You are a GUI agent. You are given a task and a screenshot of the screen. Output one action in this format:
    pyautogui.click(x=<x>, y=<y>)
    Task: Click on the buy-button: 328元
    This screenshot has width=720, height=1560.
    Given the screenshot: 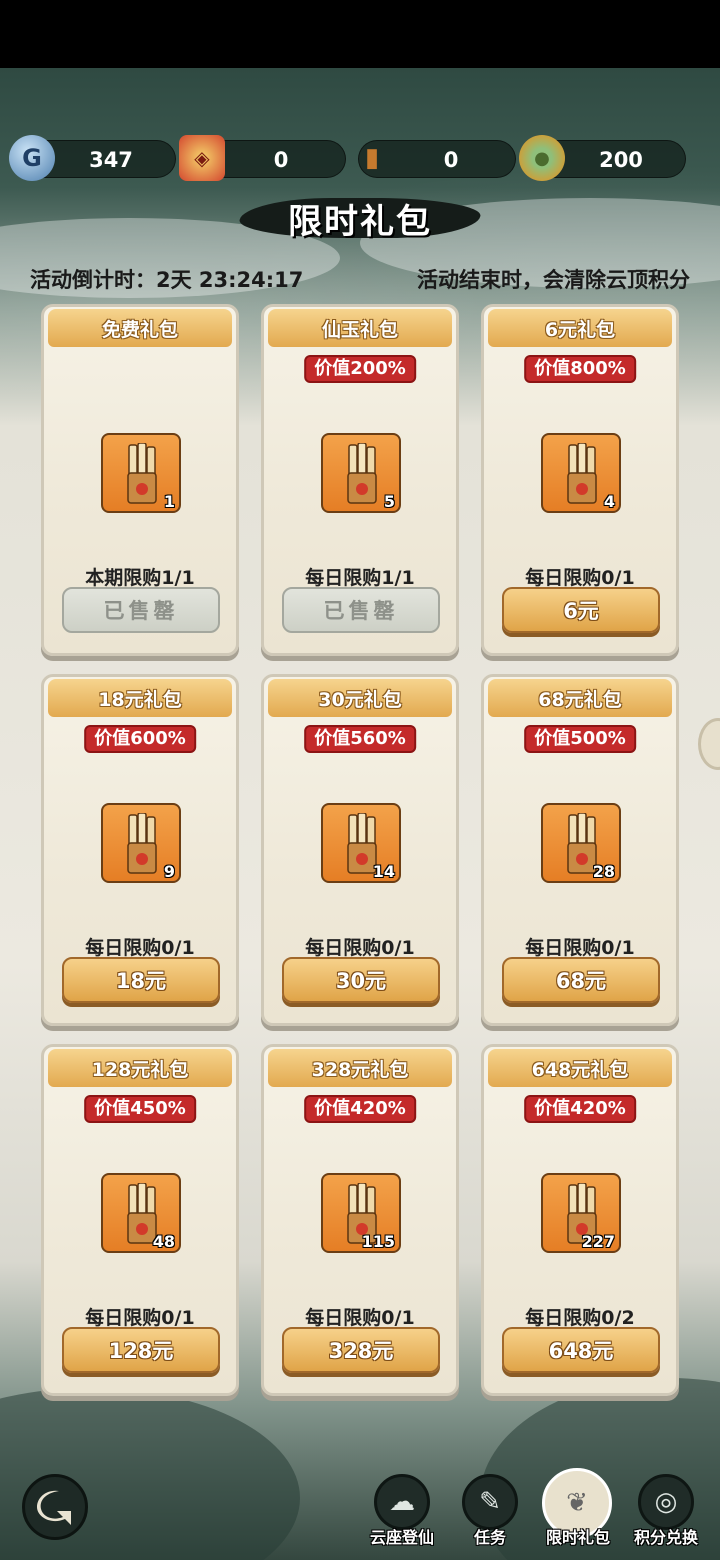 What is the action you would take?
    pyautogui.click(x=361, y=1350)
    